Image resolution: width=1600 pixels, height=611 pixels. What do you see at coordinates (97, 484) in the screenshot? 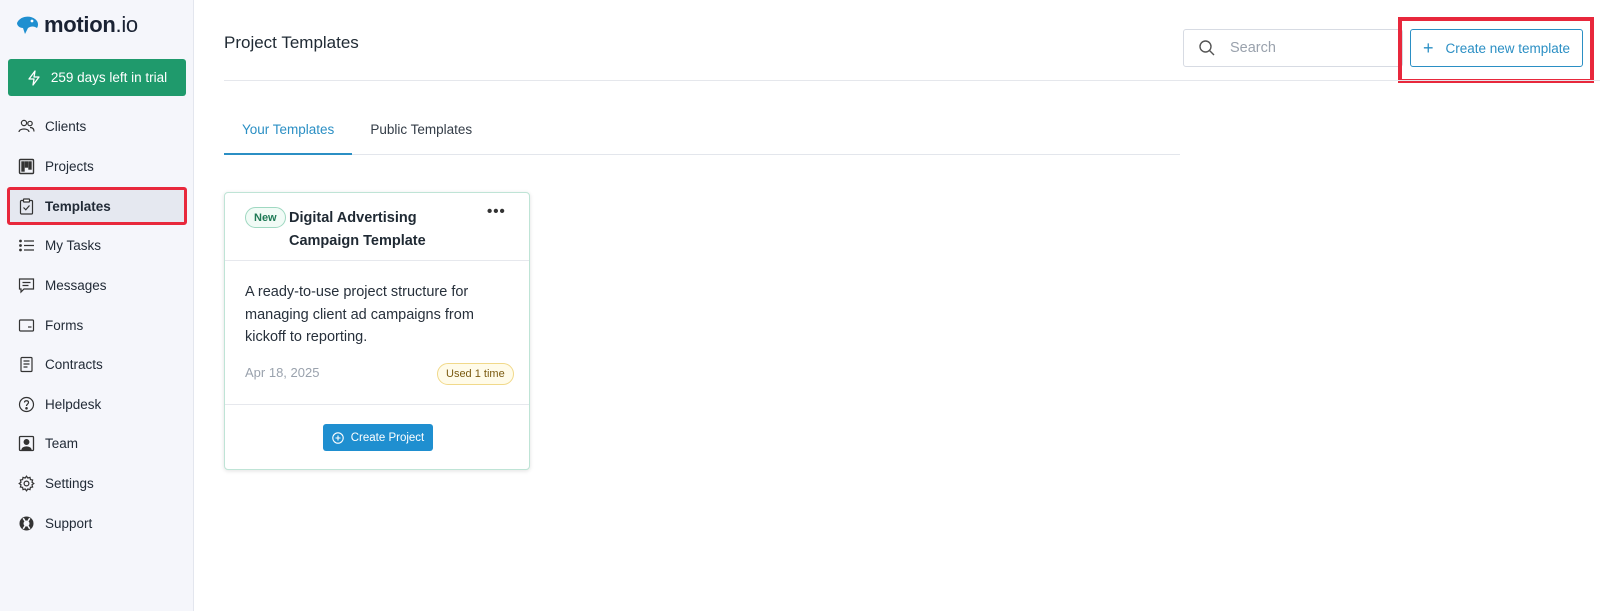
I see `sidebar-item-settings: Settings` at bounding box center [97, 484].